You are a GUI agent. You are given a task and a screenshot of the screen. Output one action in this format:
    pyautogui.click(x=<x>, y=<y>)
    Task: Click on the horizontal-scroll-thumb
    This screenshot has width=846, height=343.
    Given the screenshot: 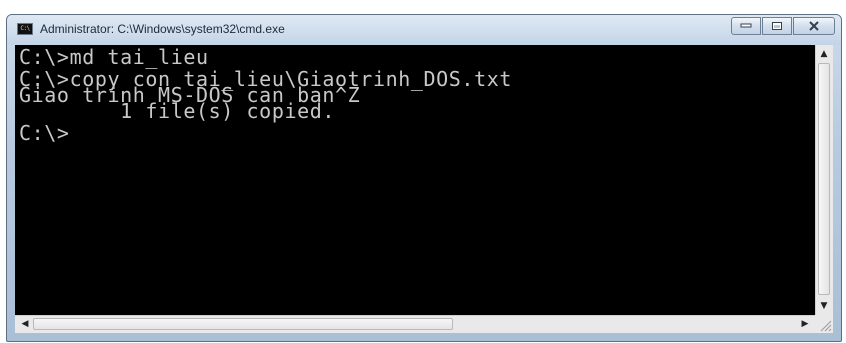 What is the action you would take?
    pyautogui.click(x=243, y=324)
    